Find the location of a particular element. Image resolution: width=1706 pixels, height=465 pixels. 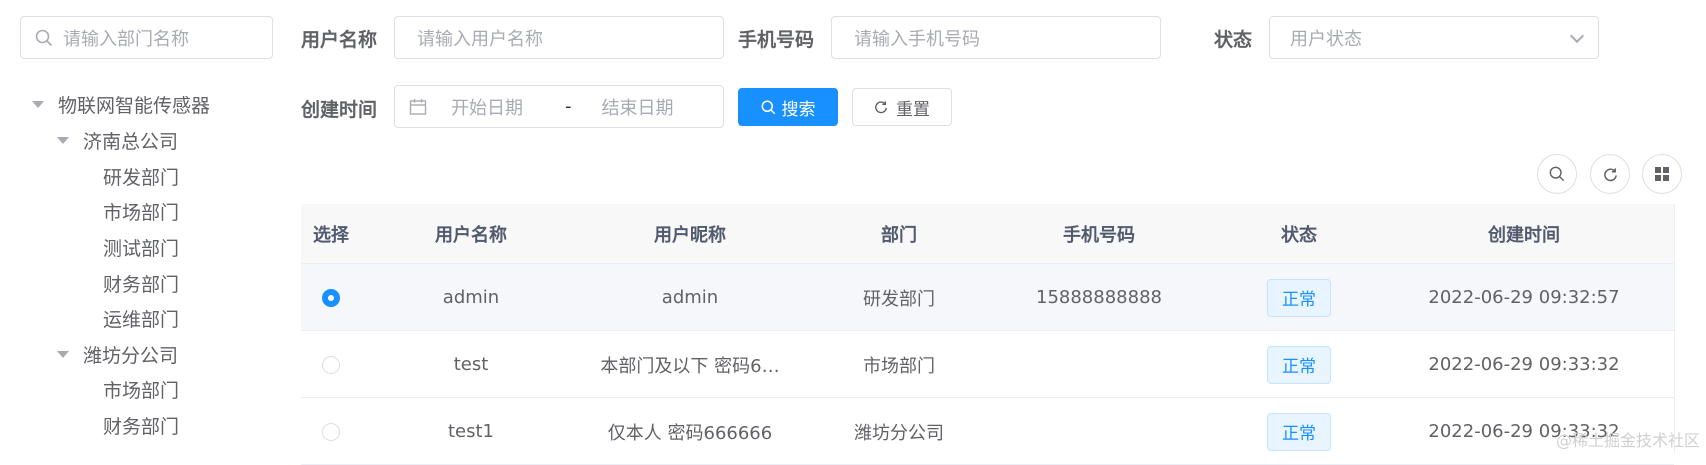

cell-created: 2022-06-29 09:32:57 is located at coordinates (1524, 297).